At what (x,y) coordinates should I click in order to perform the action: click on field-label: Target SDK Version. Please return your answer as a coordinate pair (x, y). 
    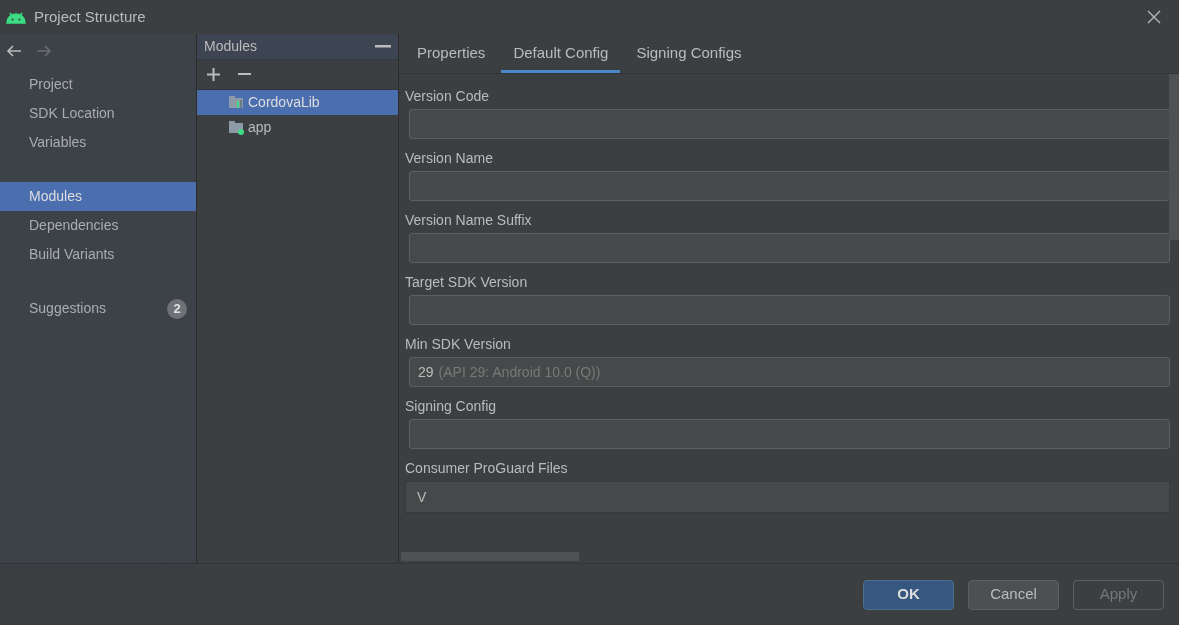
    Looking at the image, I should click on (467, 282).